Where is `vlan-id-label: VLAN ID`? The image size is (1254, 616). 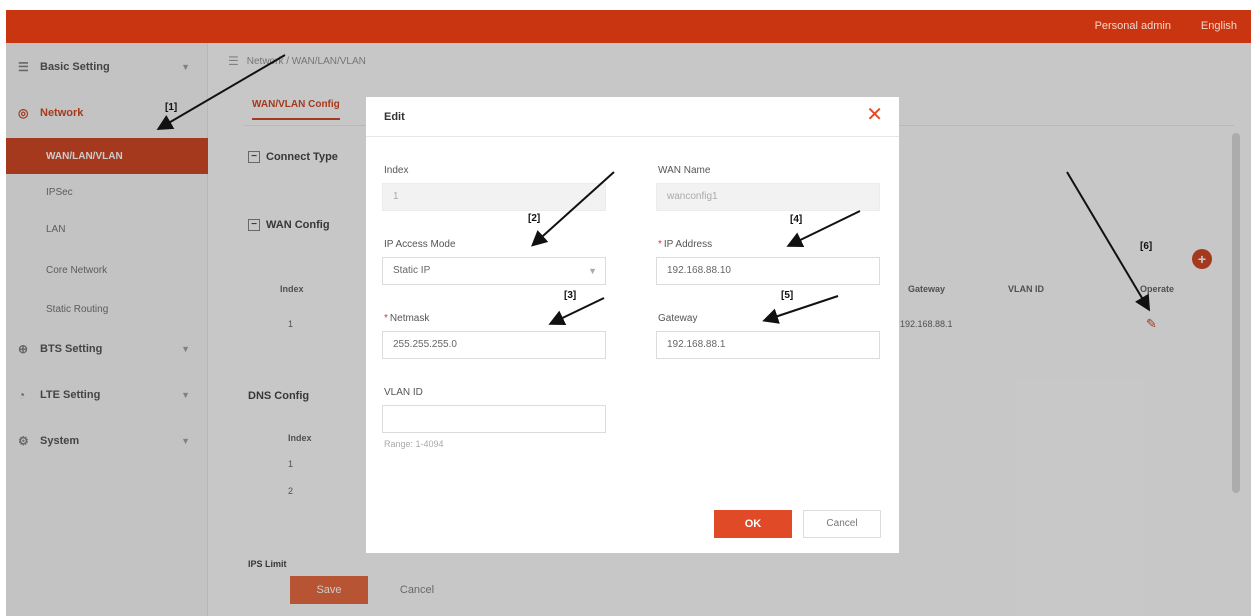 vlan-id-label: VLAN ID is located at coordinates (403, 392).